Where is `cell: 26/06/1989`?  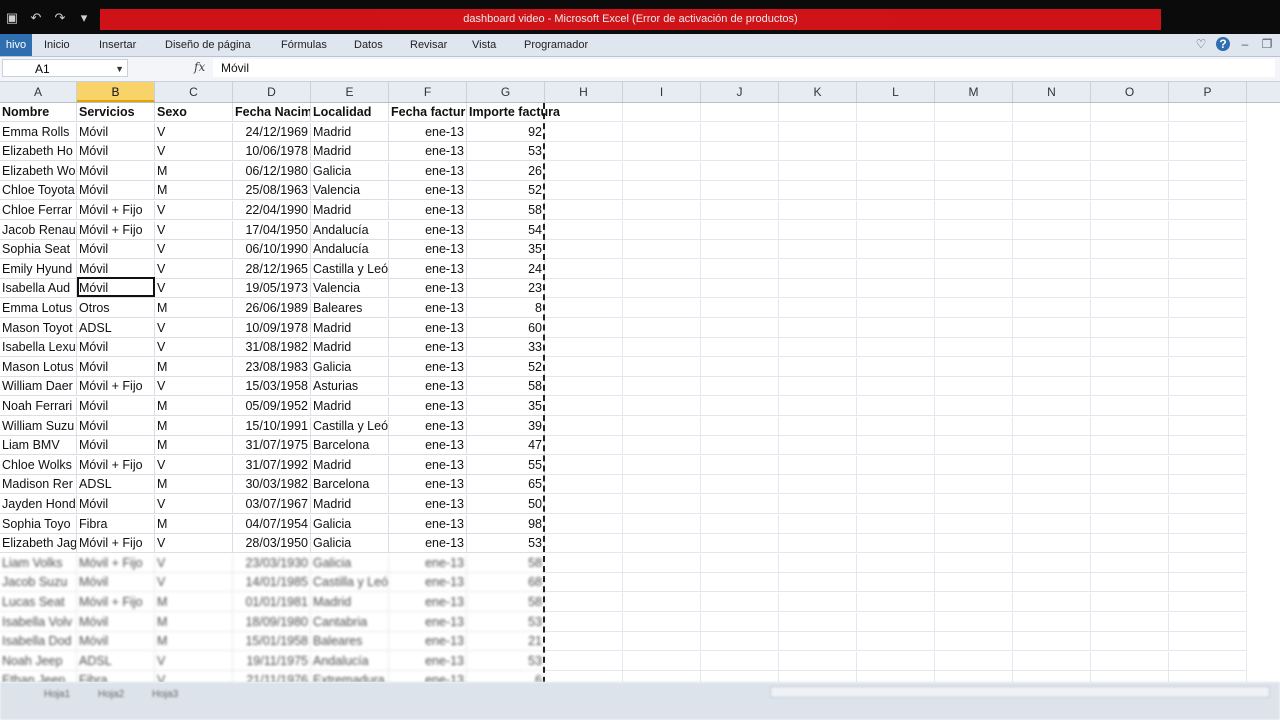
cell: 26/06/1989 is located at coordinates (272, 308).